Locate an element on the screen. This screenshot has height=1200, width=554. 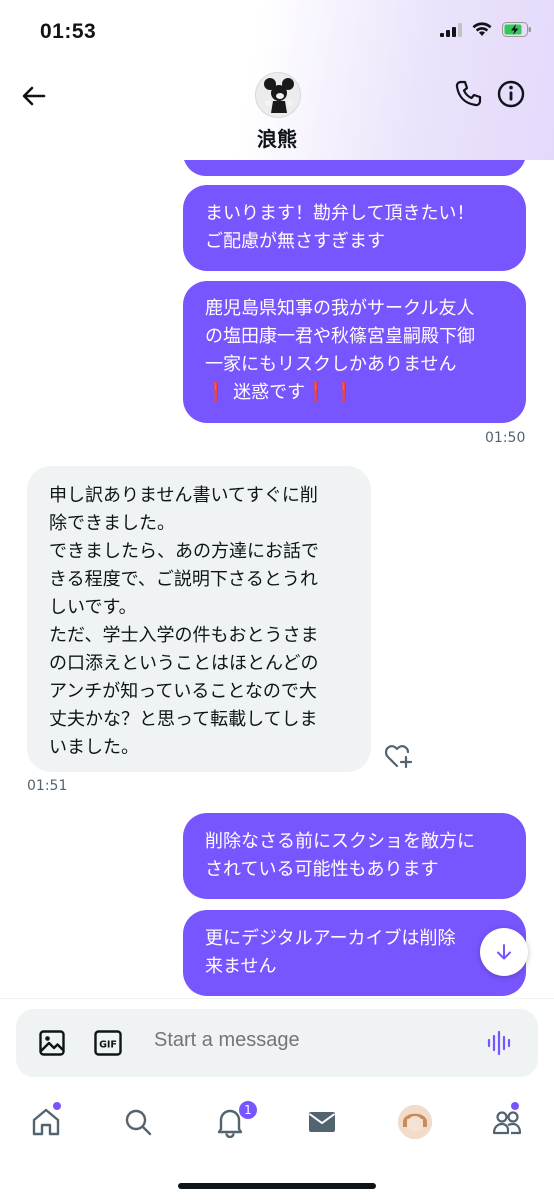
react-button is located at coordinates (399, 756).